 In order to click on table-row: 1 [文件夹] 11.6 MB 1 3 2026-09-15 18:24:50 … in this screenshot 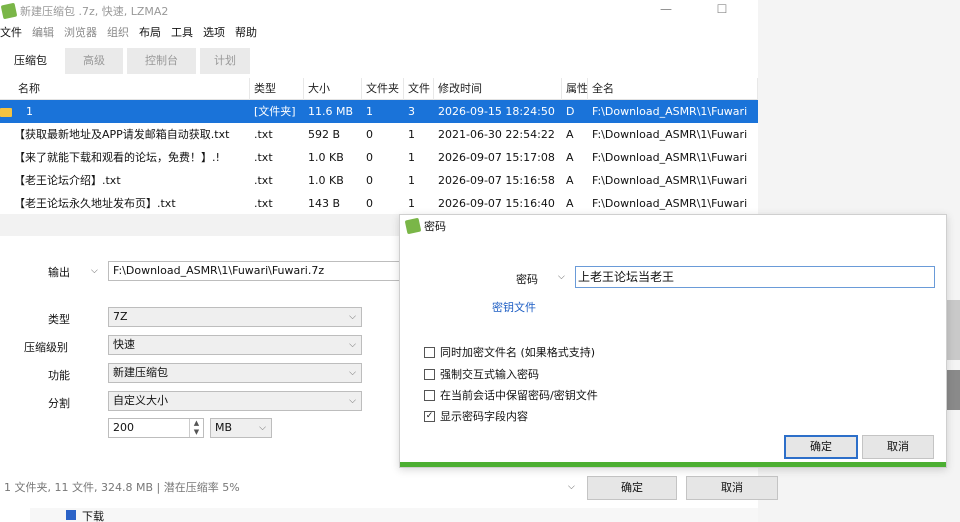, I will do `click(379, 111)`.